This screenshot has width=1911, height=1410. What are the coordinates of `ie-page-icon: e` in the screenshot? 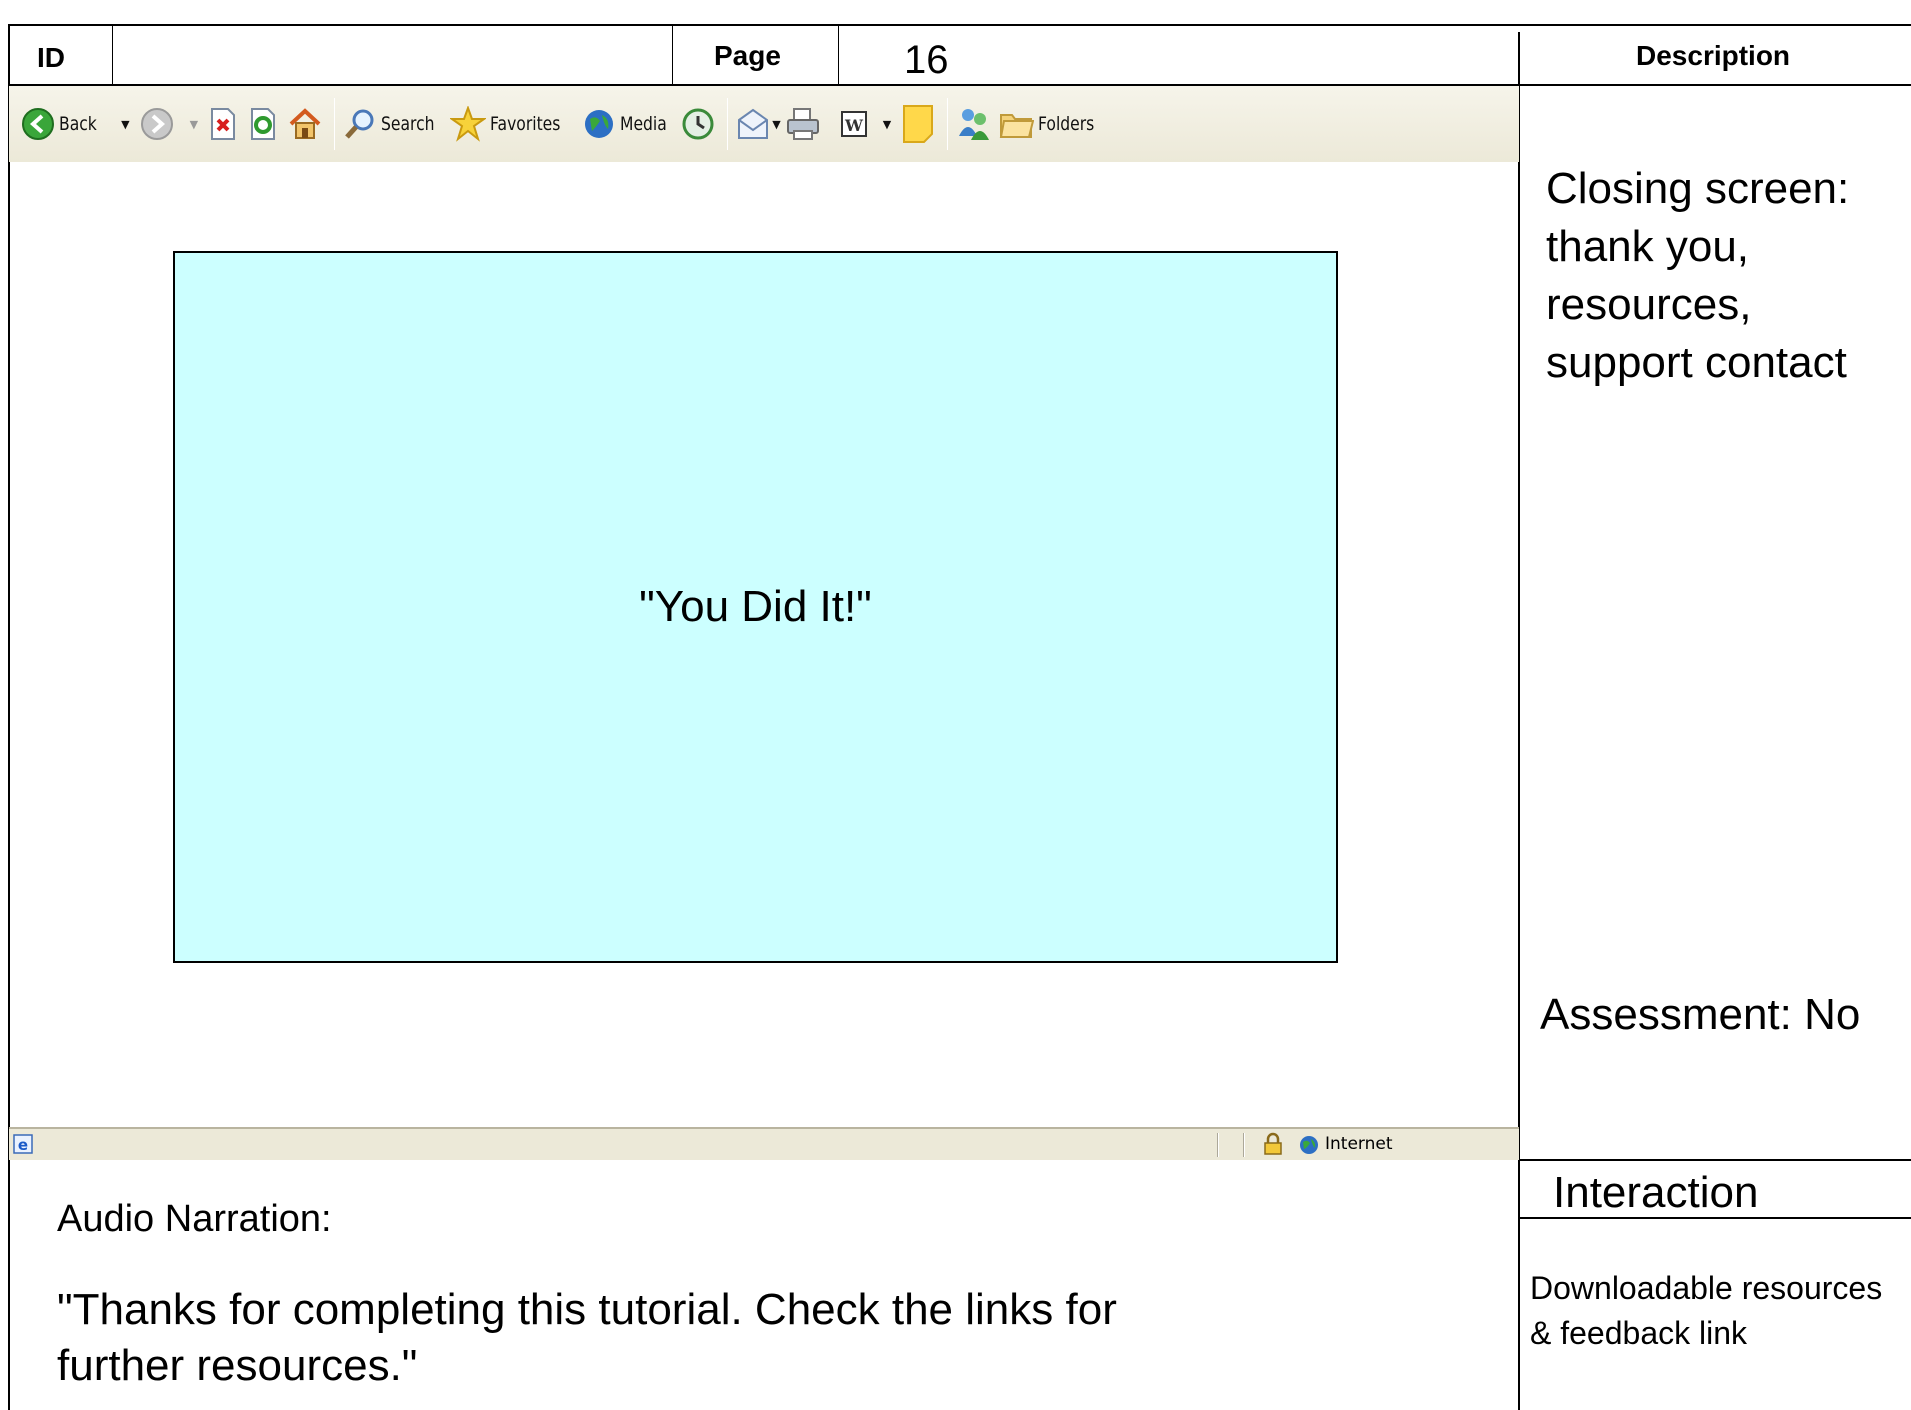 It's located at (23, 1144).